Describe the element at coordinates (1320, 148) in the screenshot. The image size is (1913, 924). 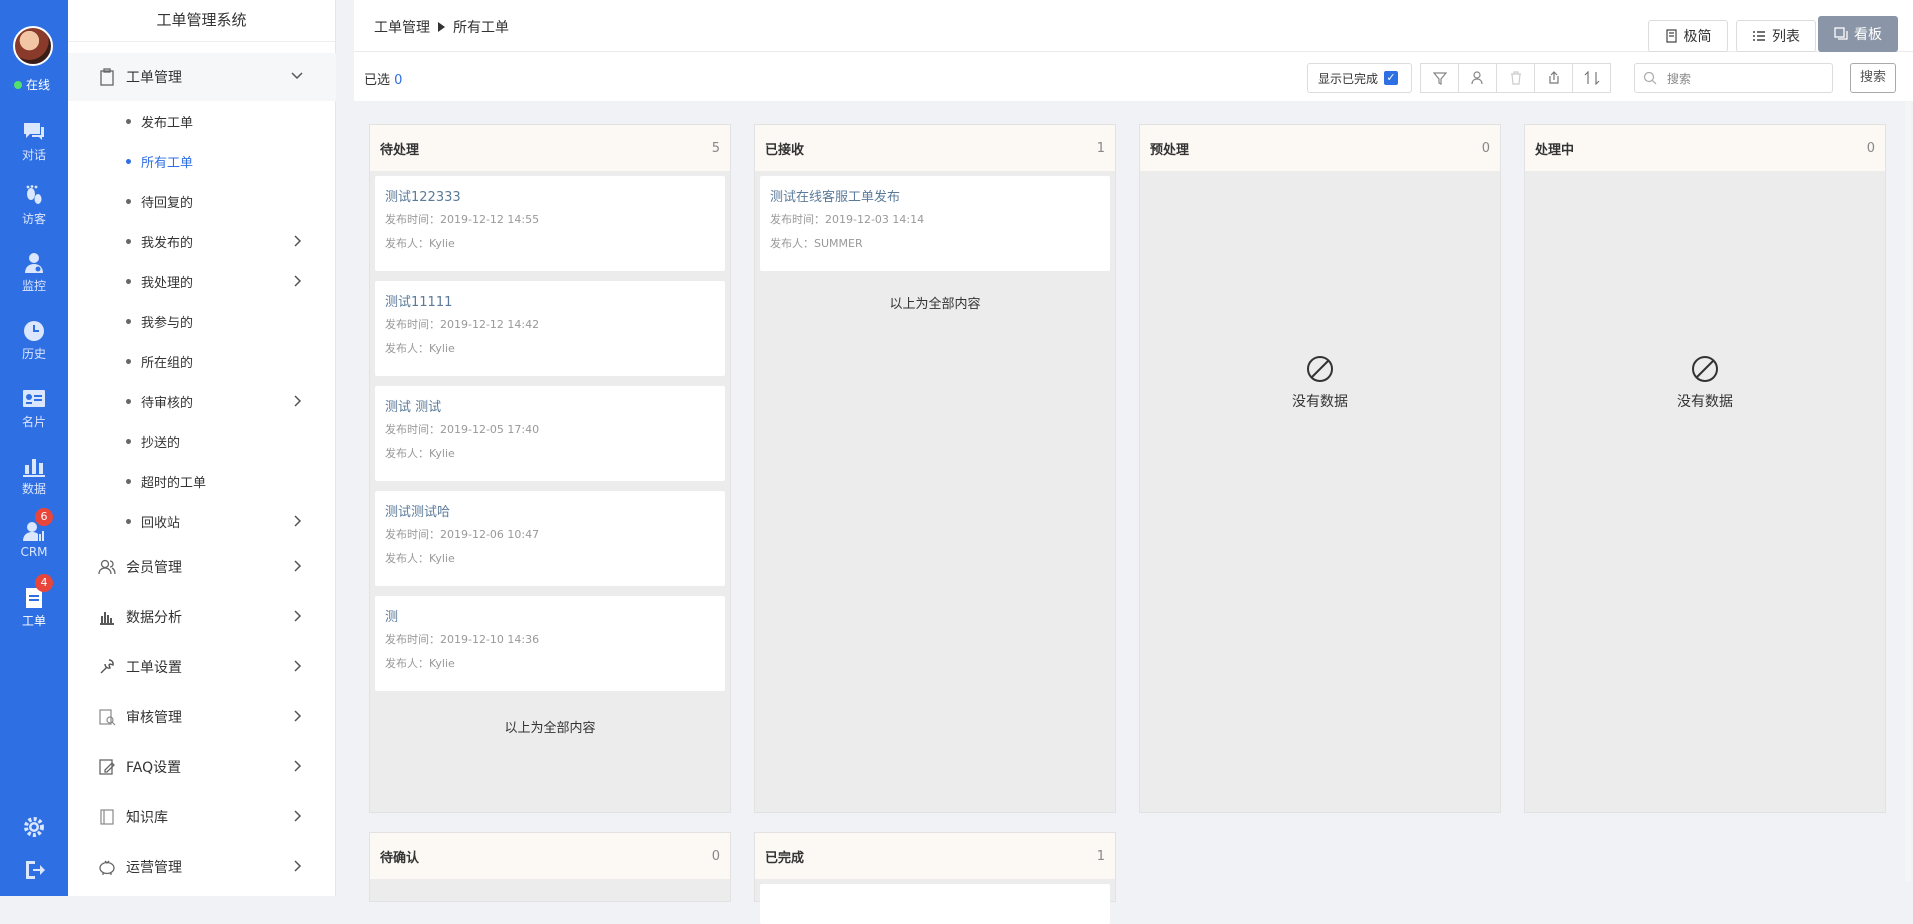
I see `column-header: 预处理 0` at that location.